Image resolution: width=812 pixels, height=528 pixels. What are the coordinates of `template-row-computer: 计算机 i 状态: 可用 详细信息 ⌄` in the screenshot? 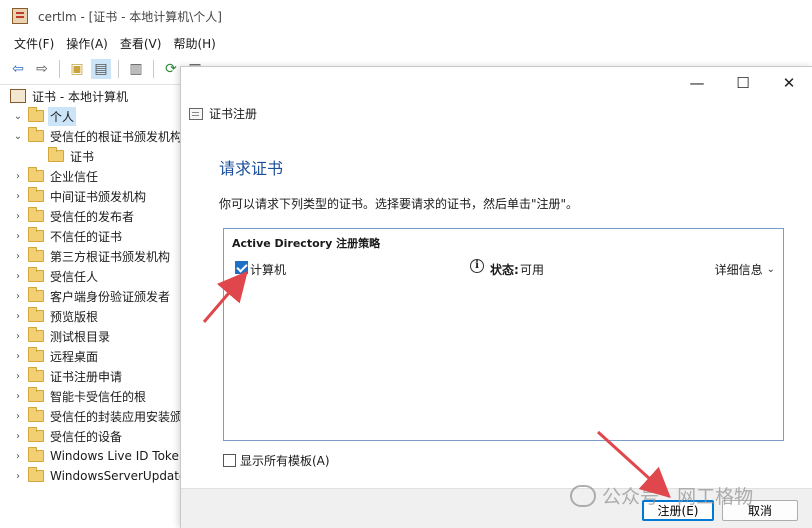 It's located at (503, 268).